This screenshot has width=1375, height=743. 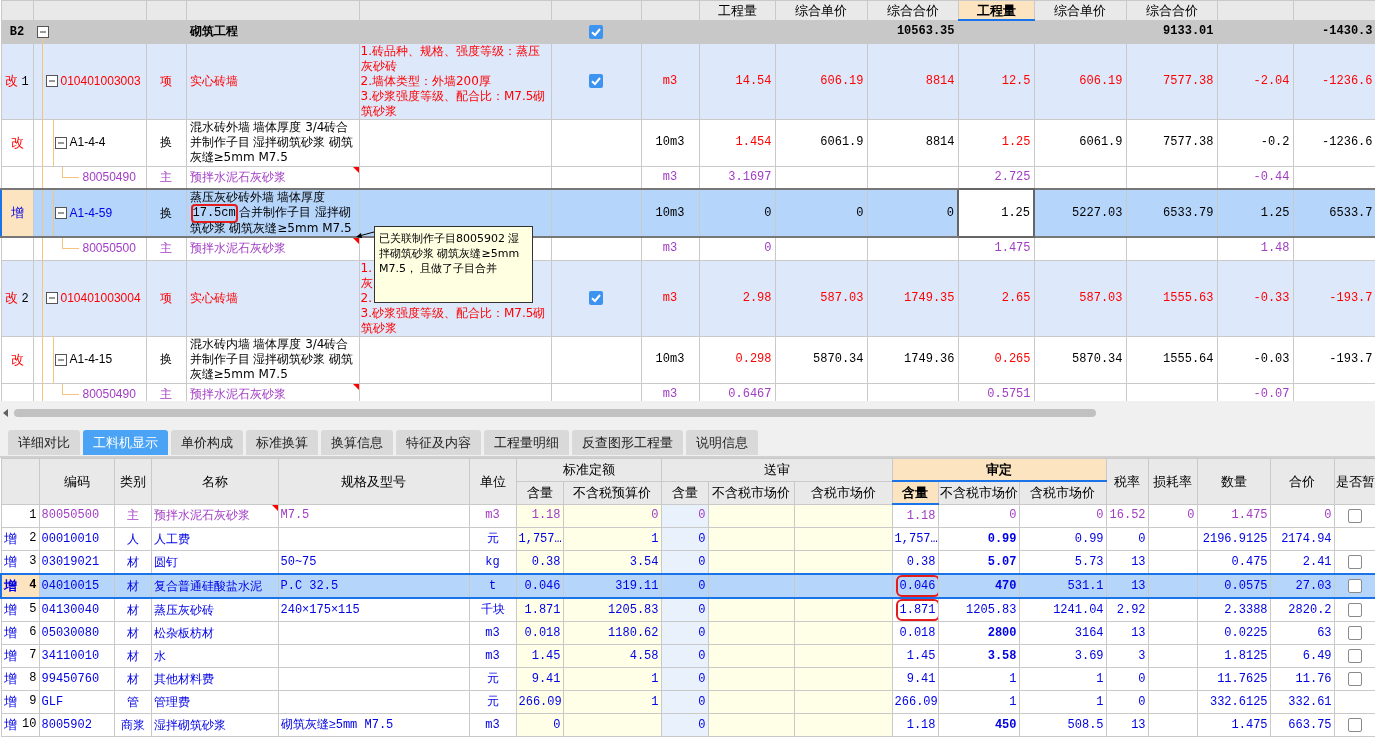 I want to click on row-header: 增 8, so click(x=20, y=679).